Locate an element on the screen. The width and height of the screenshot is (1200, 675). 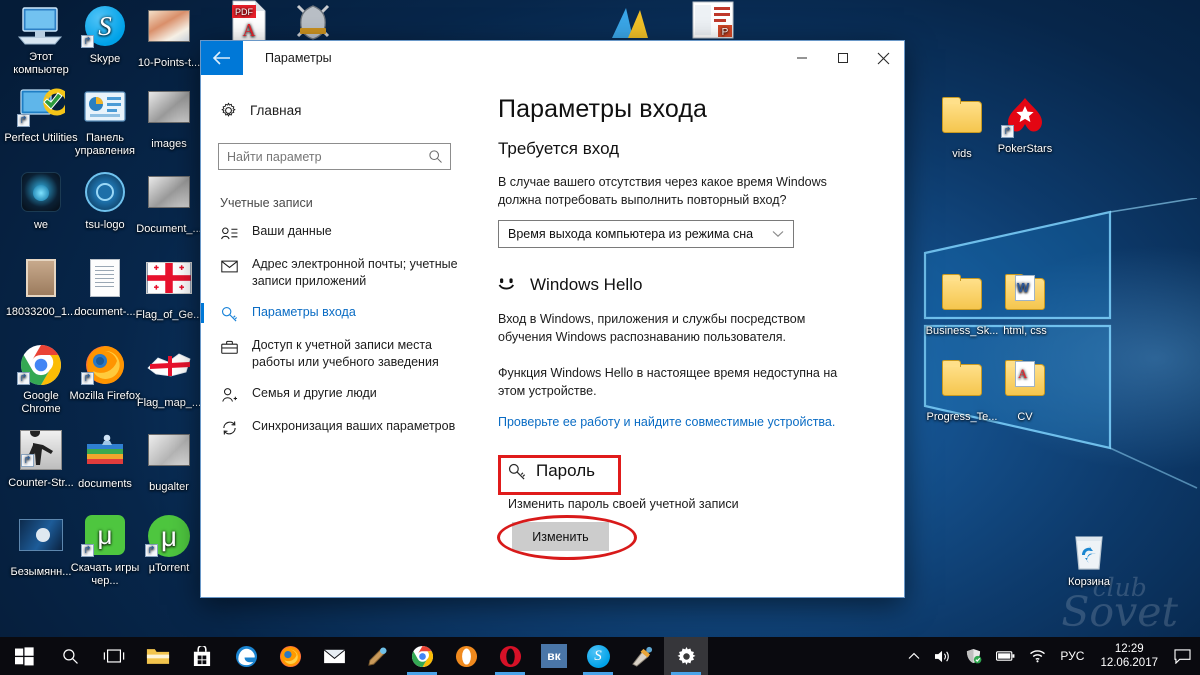
paint-net-button is located at coordinates (642, 656).